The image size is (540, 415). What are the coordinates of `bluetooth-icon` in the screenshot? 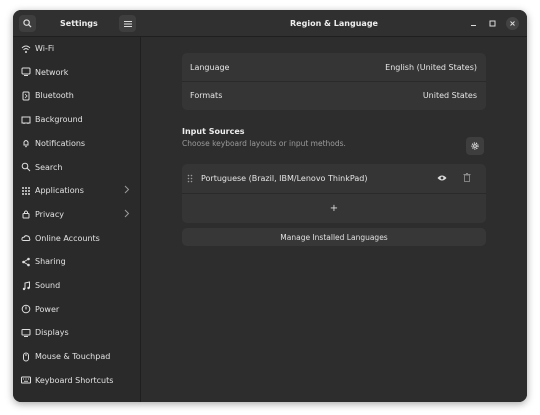 It's located at (26, 96).